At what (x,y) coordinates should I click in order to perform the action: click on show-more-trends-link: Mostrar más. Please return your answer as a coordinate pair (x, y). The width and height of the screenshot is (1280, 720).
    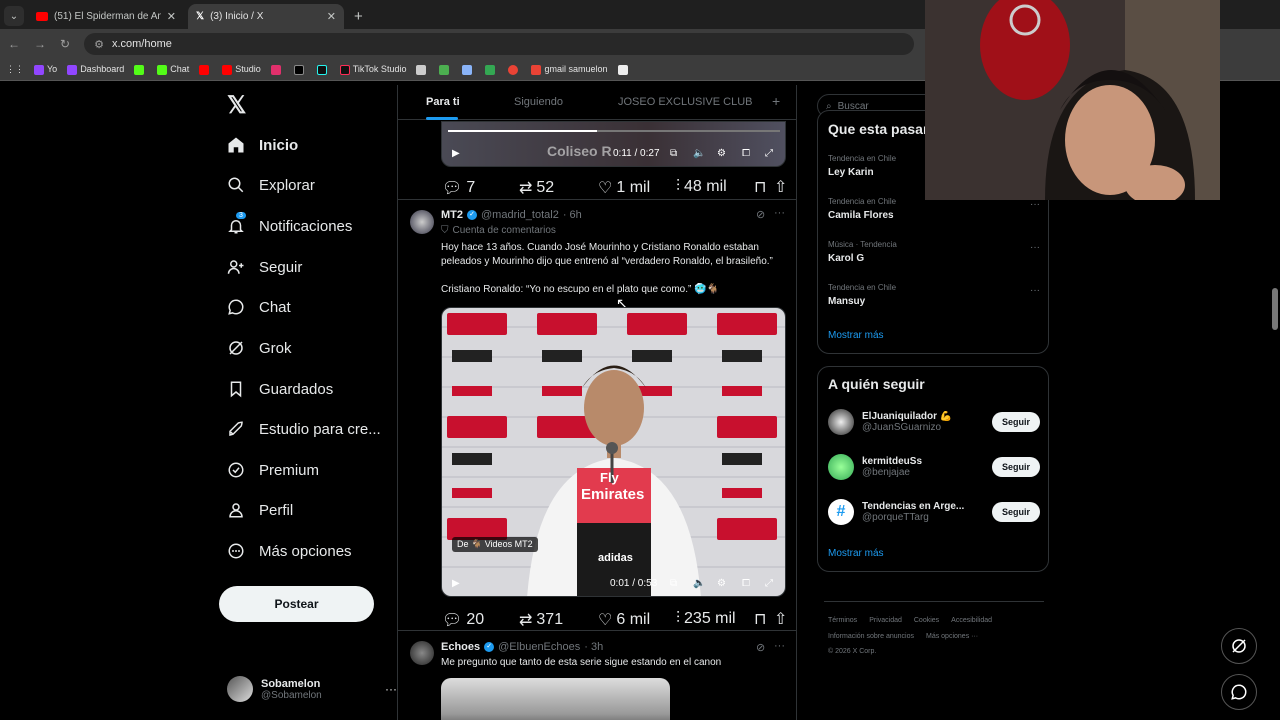
    Looking at the image, I should click on (856, 335).